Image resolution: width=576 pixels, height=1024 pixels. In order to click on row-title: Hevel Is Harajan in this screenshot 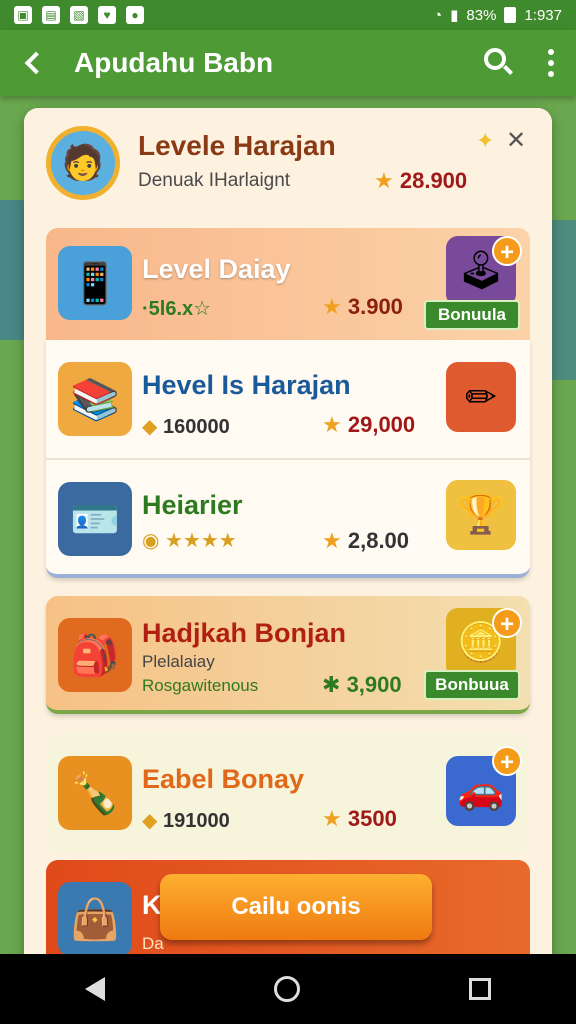, I will do `click(246, 385)`.